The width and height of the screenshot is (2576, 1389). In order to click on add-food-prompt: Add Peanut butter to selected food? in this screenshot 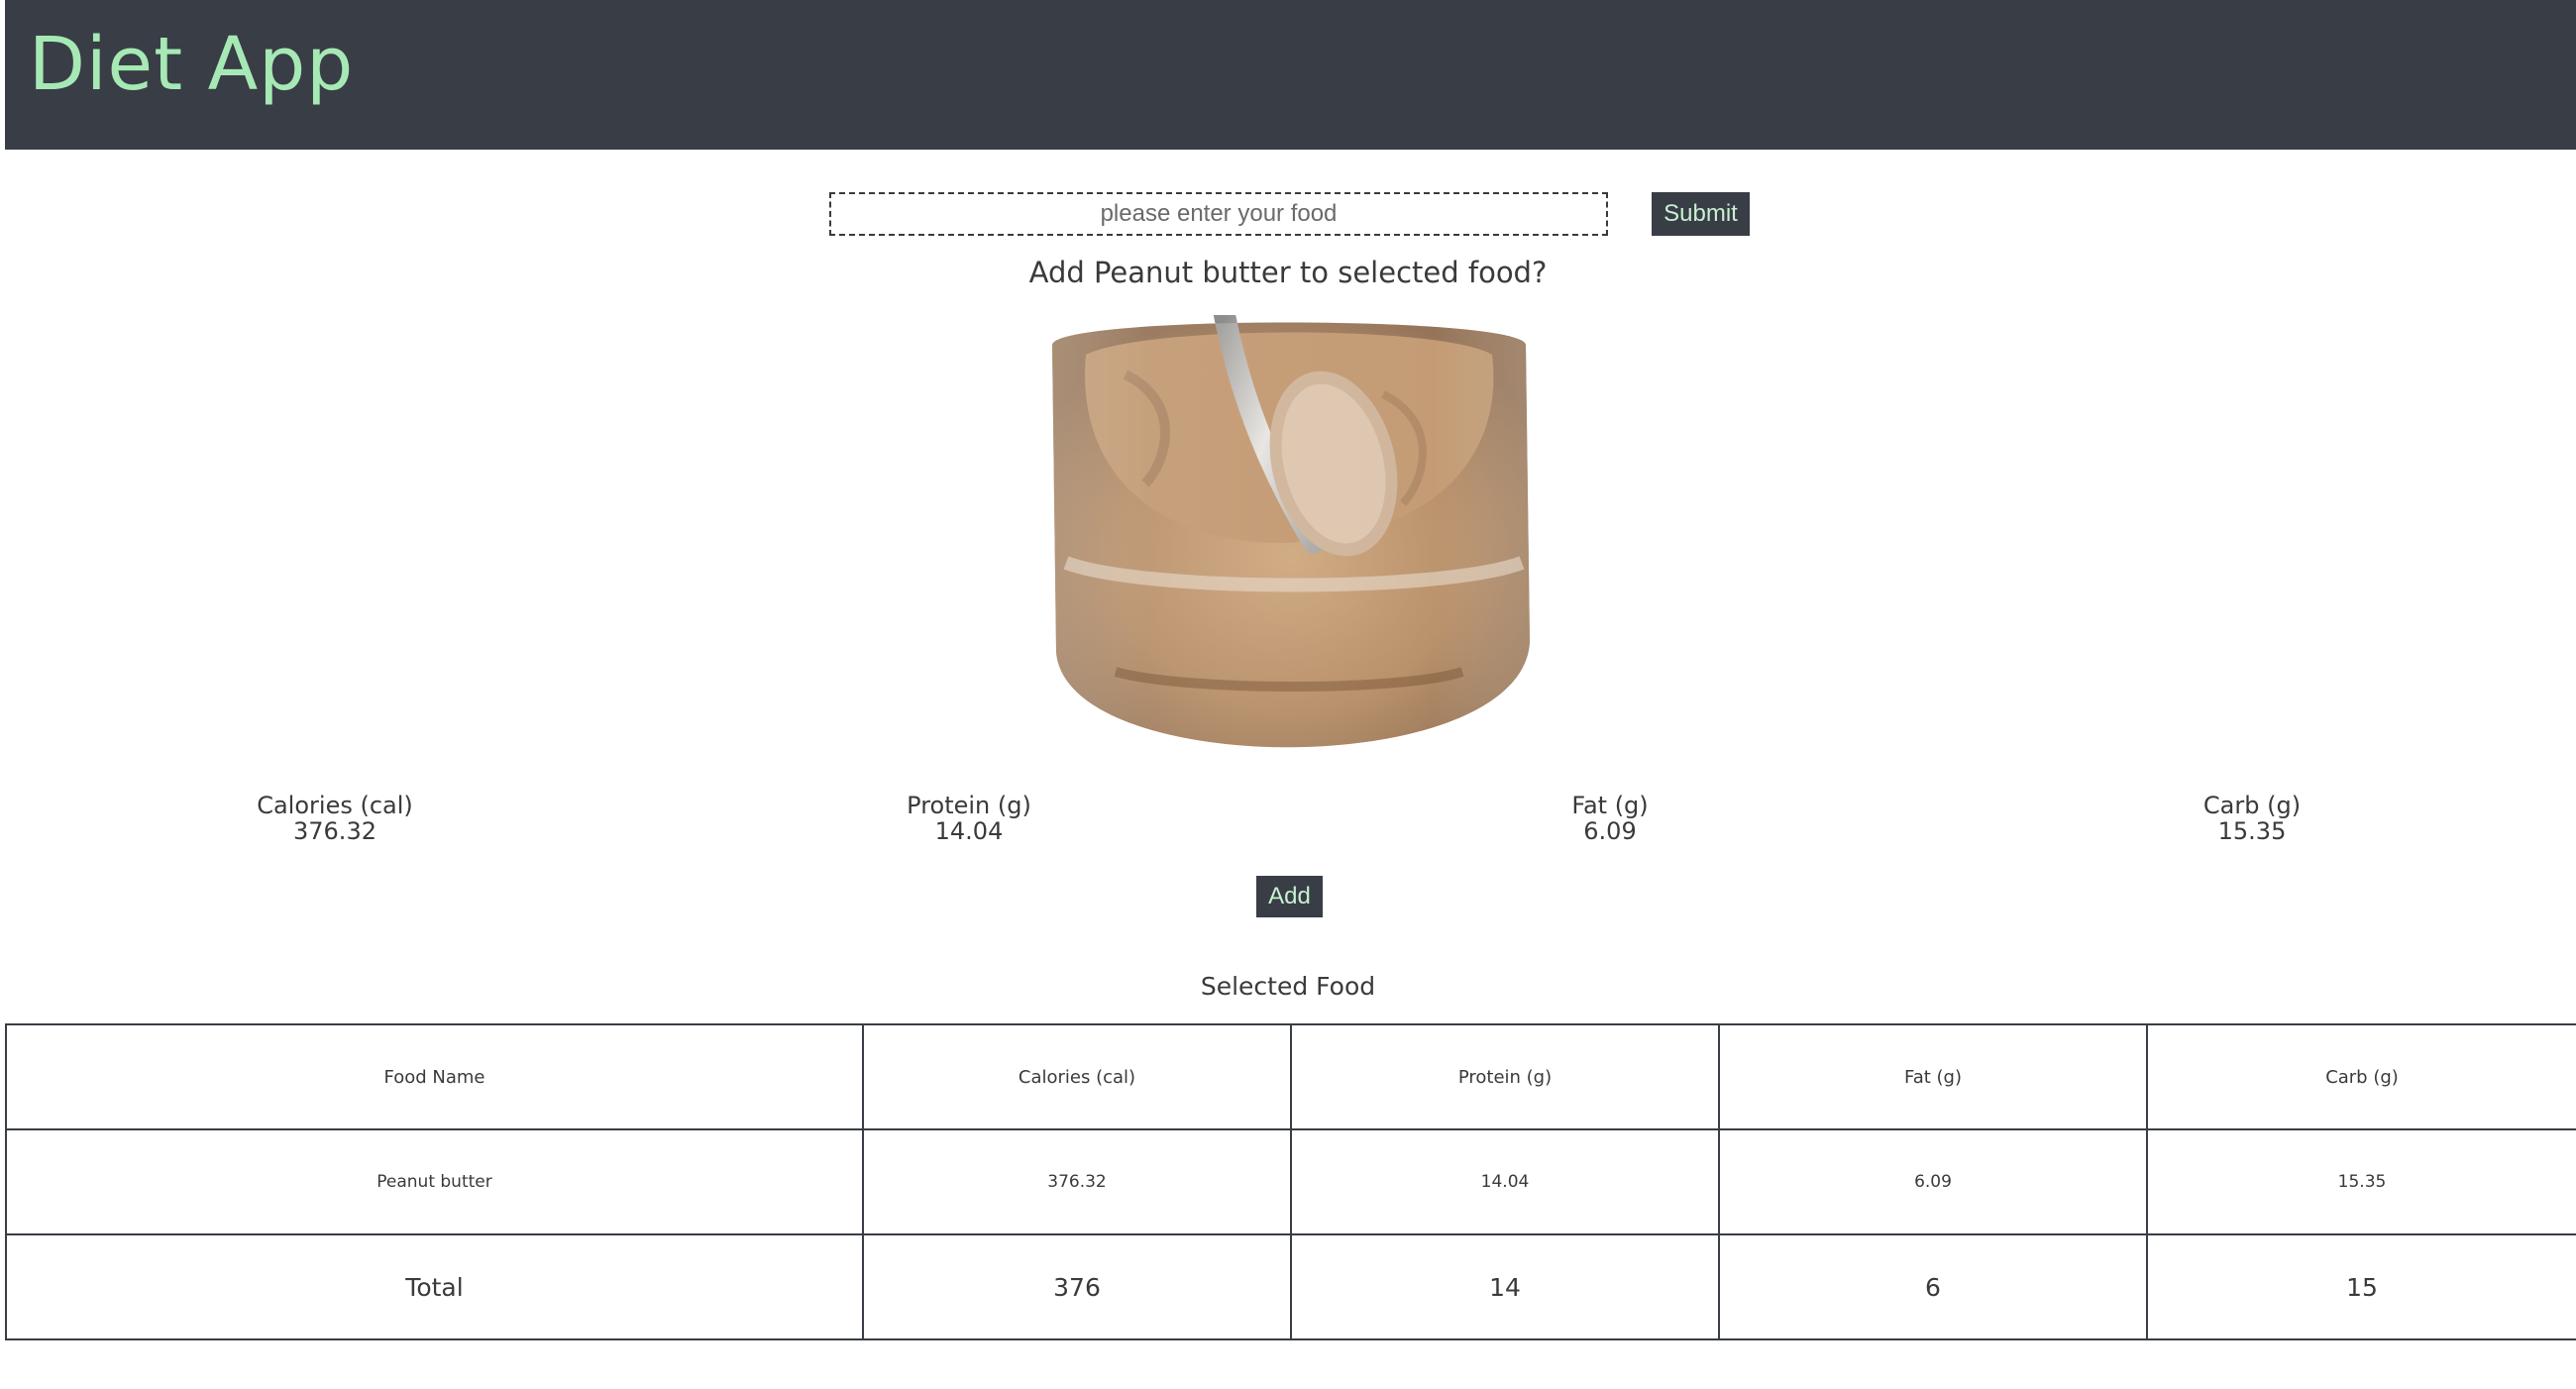, I will do `click(1288, 272)`.